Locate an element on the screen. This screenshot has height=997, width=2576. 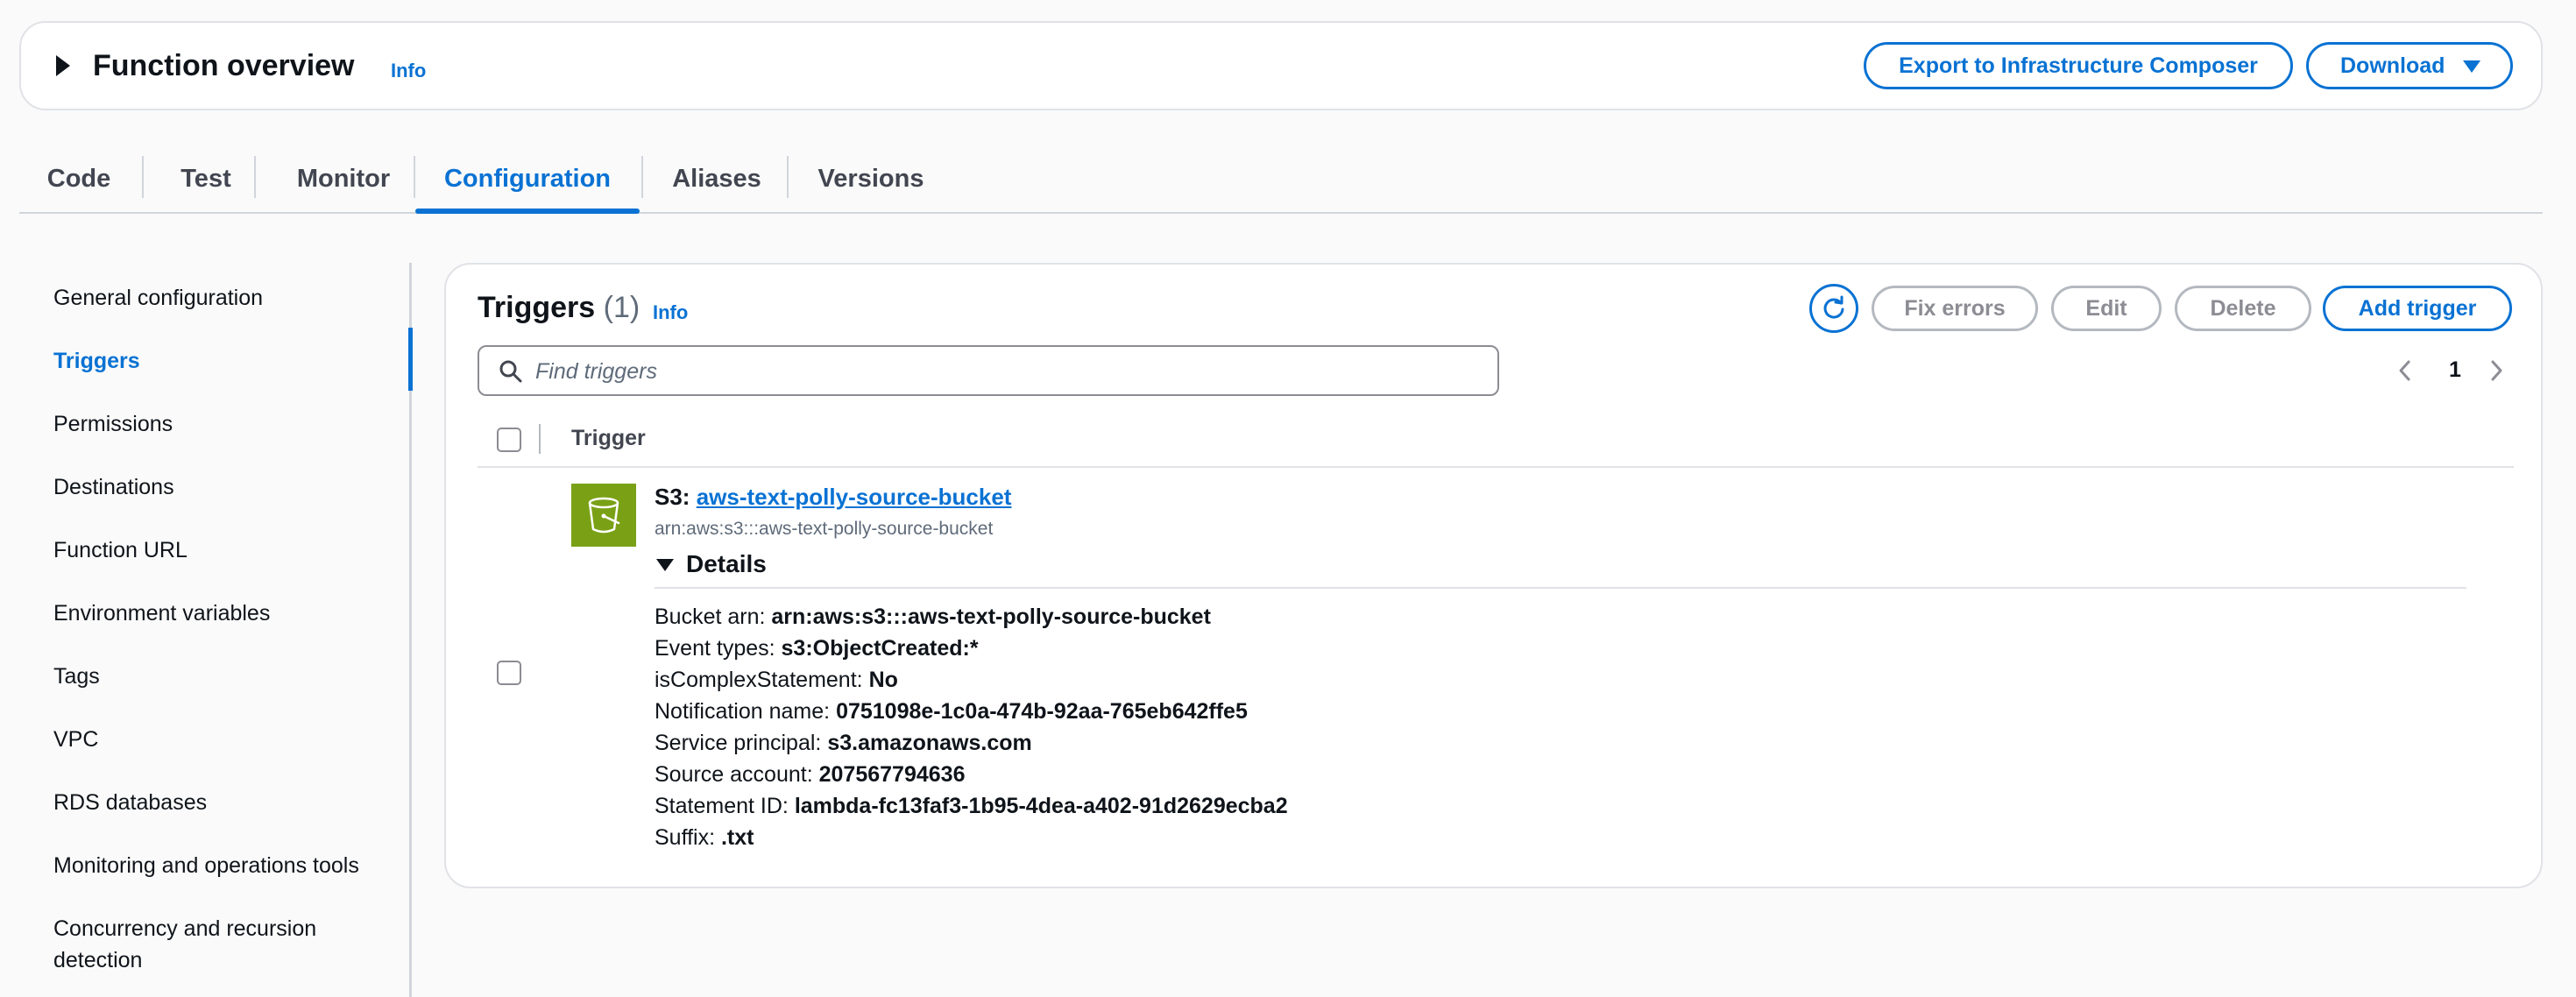
search-icon is located at coordinates (510, 371).